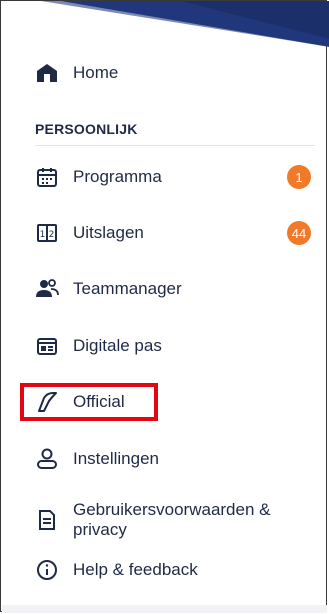 Image resolution: width=329 pixels, height=614 pixels. I want to click on nav-item-label: Help & feedback, so click(135, 569).